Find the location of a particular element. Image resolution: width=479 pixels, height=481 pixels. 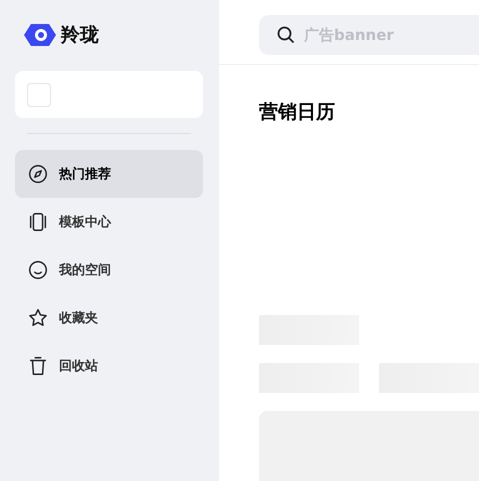

nav-item: 我的空间 is located at coordinates (109, 270).